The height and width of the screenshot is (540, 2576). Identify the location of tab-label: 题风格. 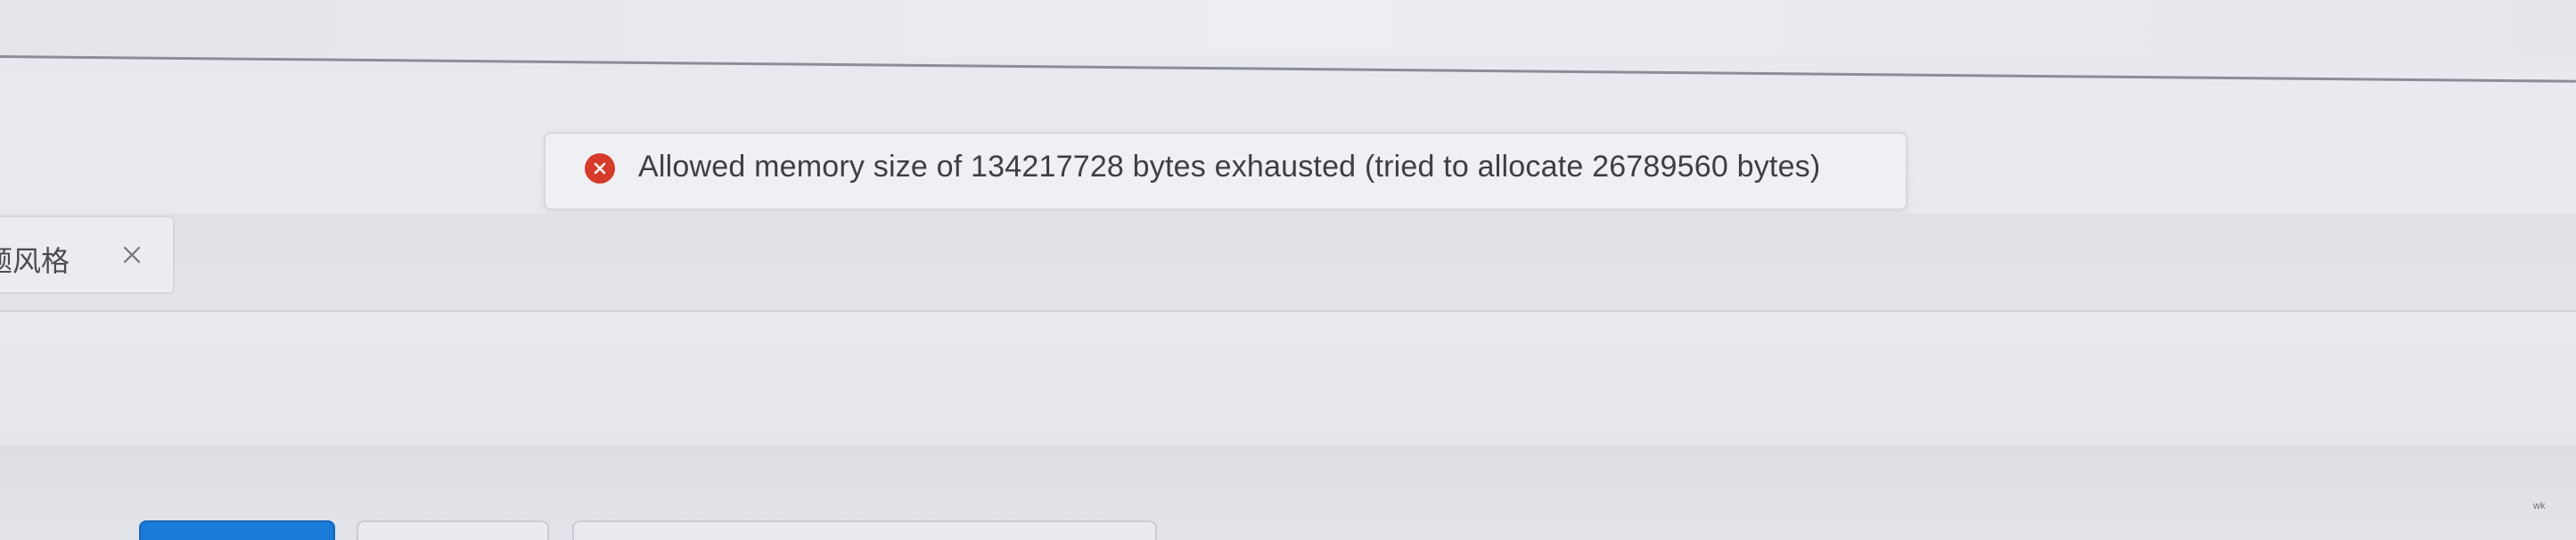
(35, 261).